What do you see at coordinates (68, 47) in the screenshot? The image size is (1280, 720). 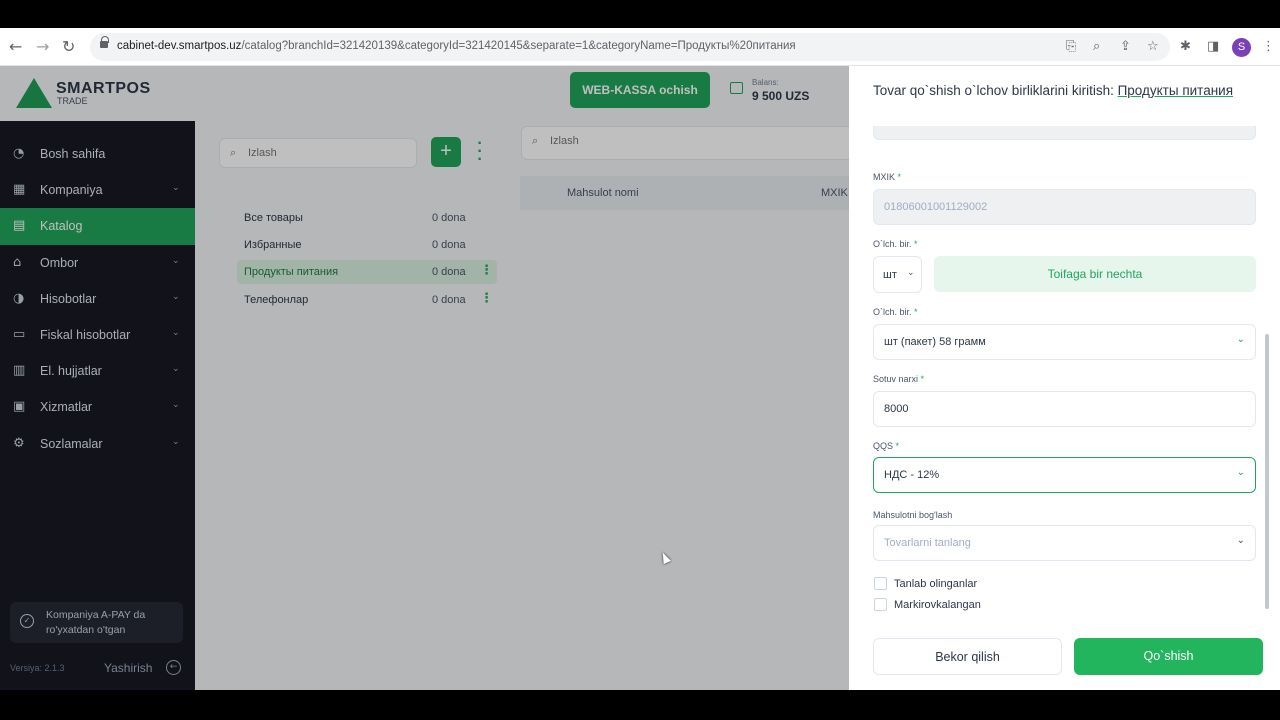 I see `reload-icon: ↻` at bounding box center [68, 47].